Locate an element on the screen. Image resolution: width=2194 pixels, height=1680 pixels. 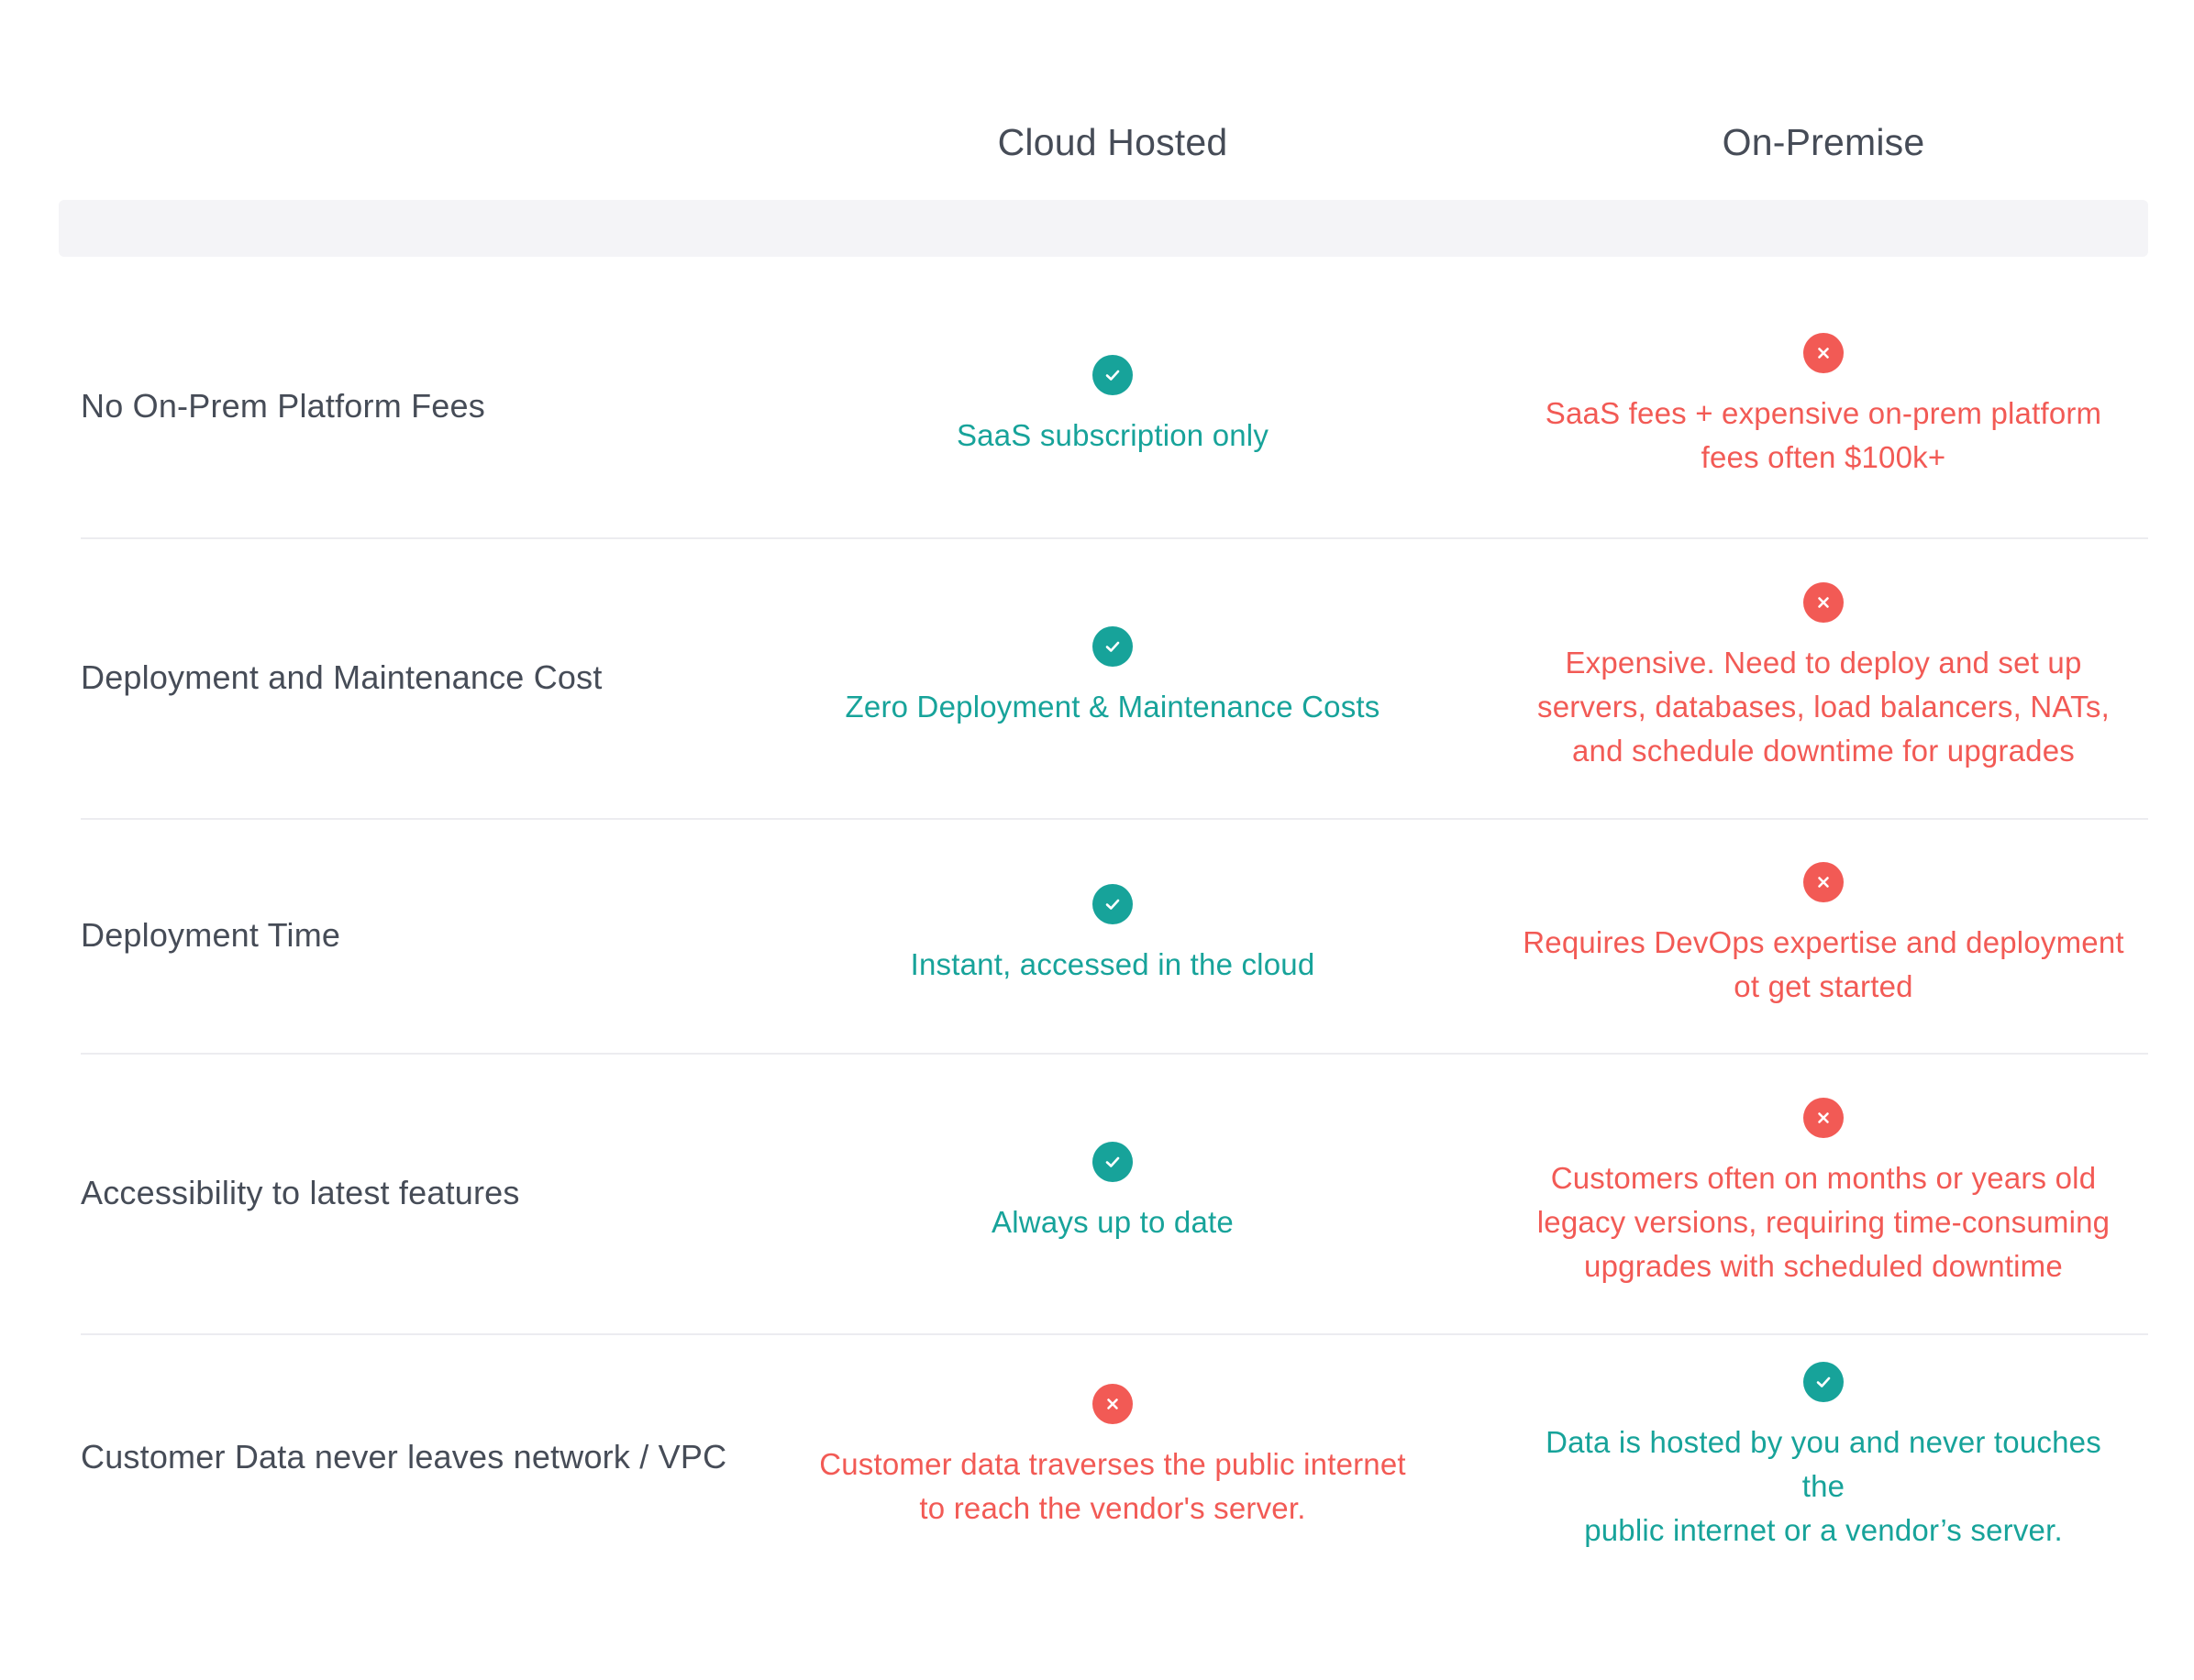
feature-label: No On-Prem Platform Fees is located at coordinates (283, 406).